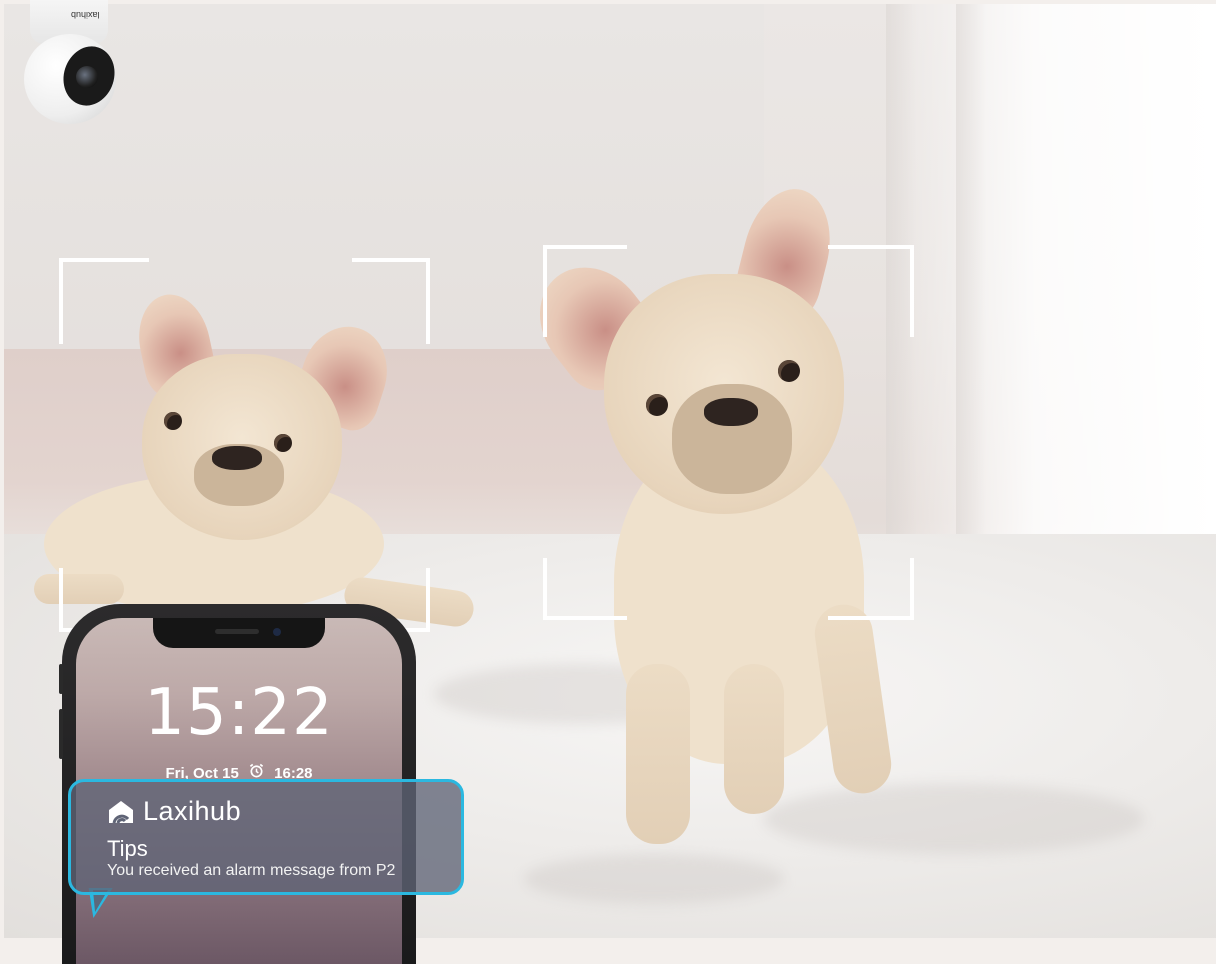 This screenshot has width=1216, height=964. What do you see at coordinates (971, 314) in the screenshot?
I see `curtain` at bounding box center [971, 314].